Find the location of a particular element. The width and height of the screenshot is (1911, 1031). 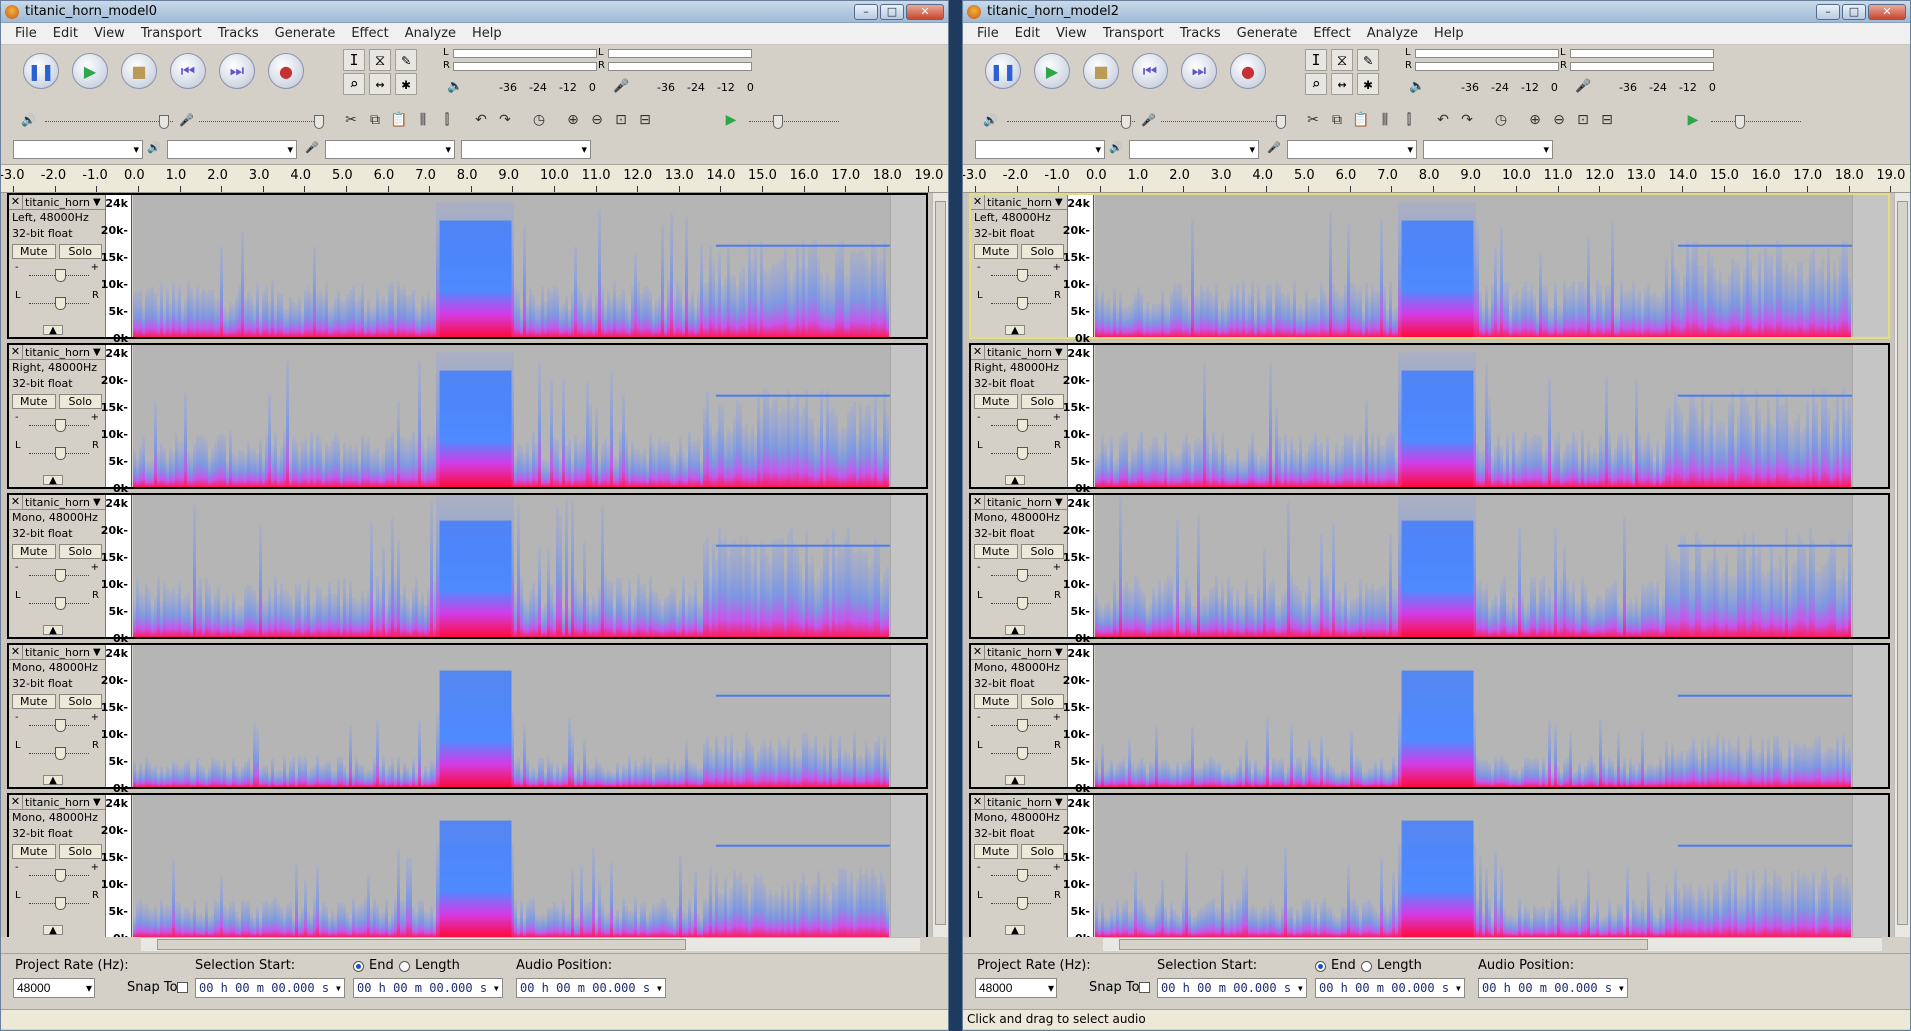

output-volume-thumb is located at coordinates (1126, 122).